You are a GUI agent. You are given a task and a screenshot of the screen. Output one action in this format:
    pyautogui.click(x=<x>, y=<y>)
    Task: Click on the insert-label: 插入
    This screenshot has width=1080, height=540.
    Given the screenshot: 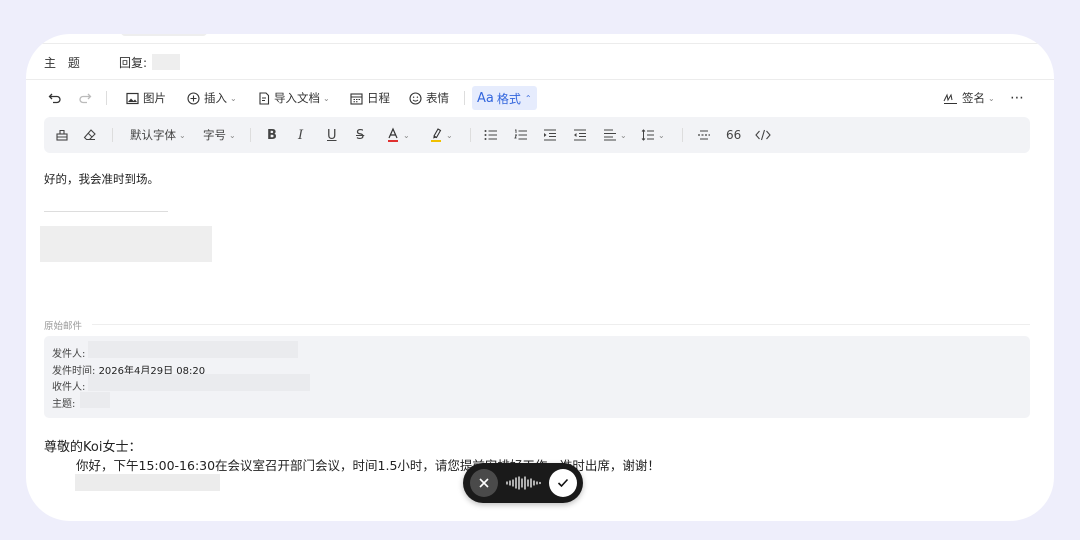 What is the action you would take?
    pyautogui.click(x=215, y=98)
    